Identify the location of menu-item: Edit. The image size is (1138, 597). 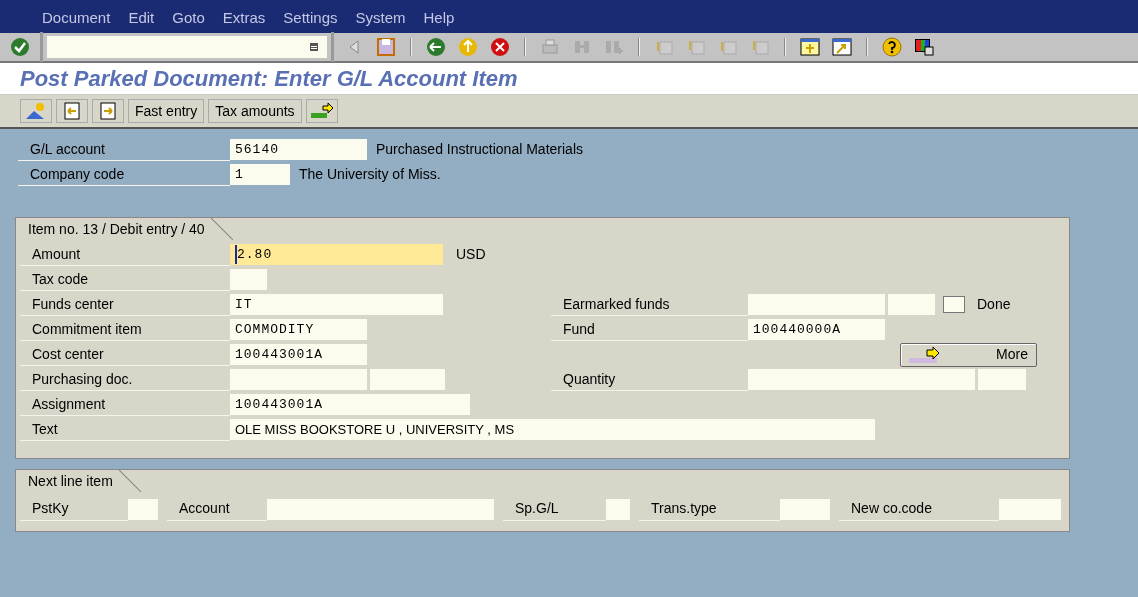
(141, 17).